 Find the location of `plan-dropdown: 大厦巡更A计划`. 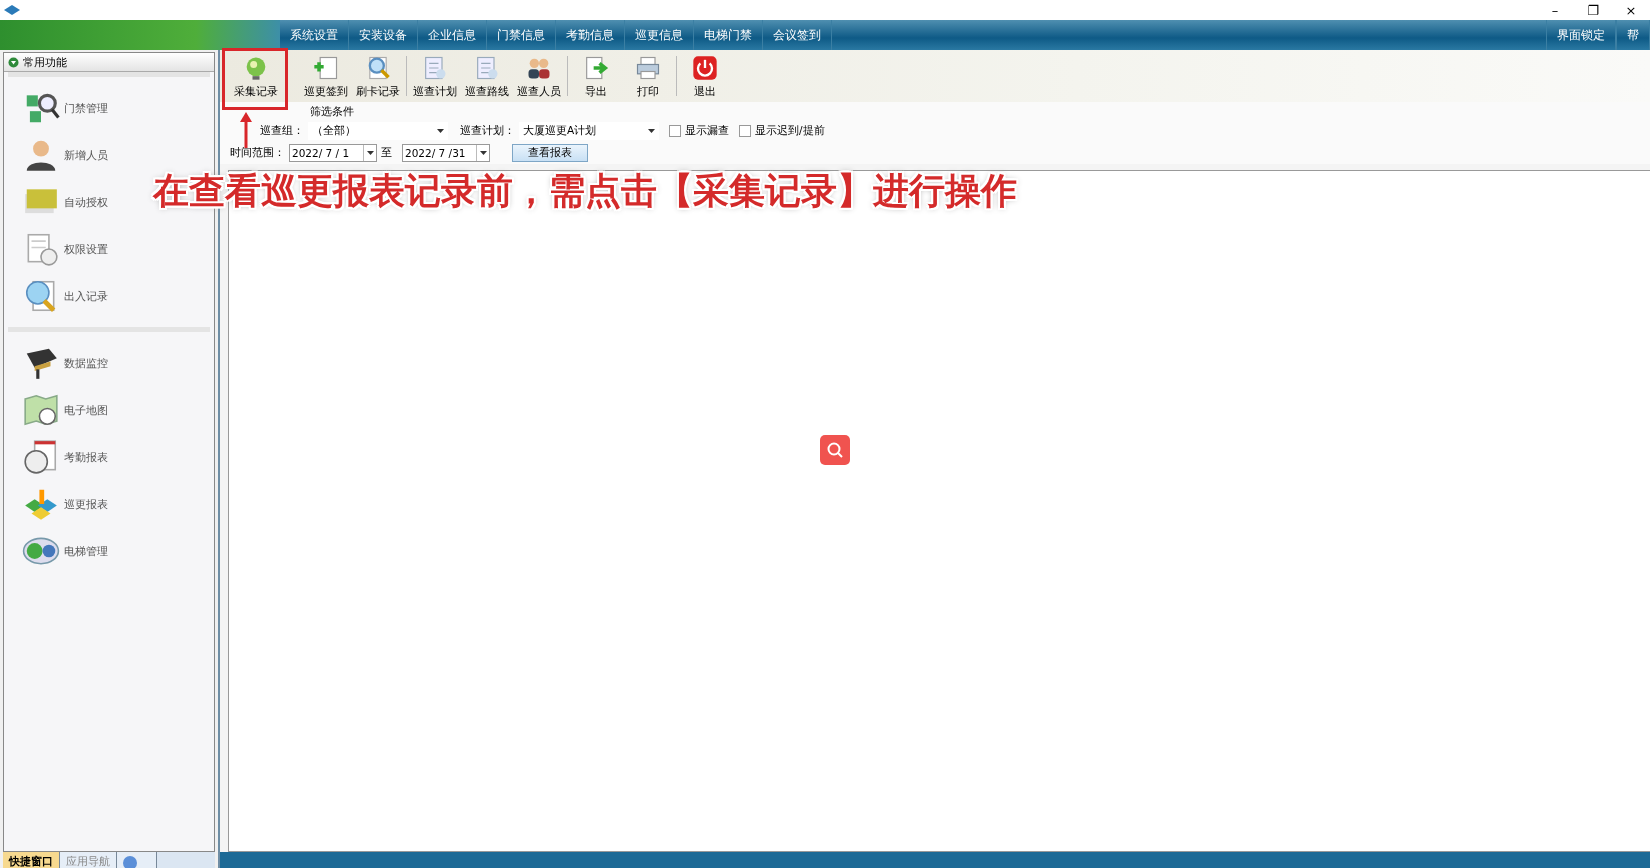

plan-dropdown: 大厦巡更A计划 is located at coordinates (589, 131).